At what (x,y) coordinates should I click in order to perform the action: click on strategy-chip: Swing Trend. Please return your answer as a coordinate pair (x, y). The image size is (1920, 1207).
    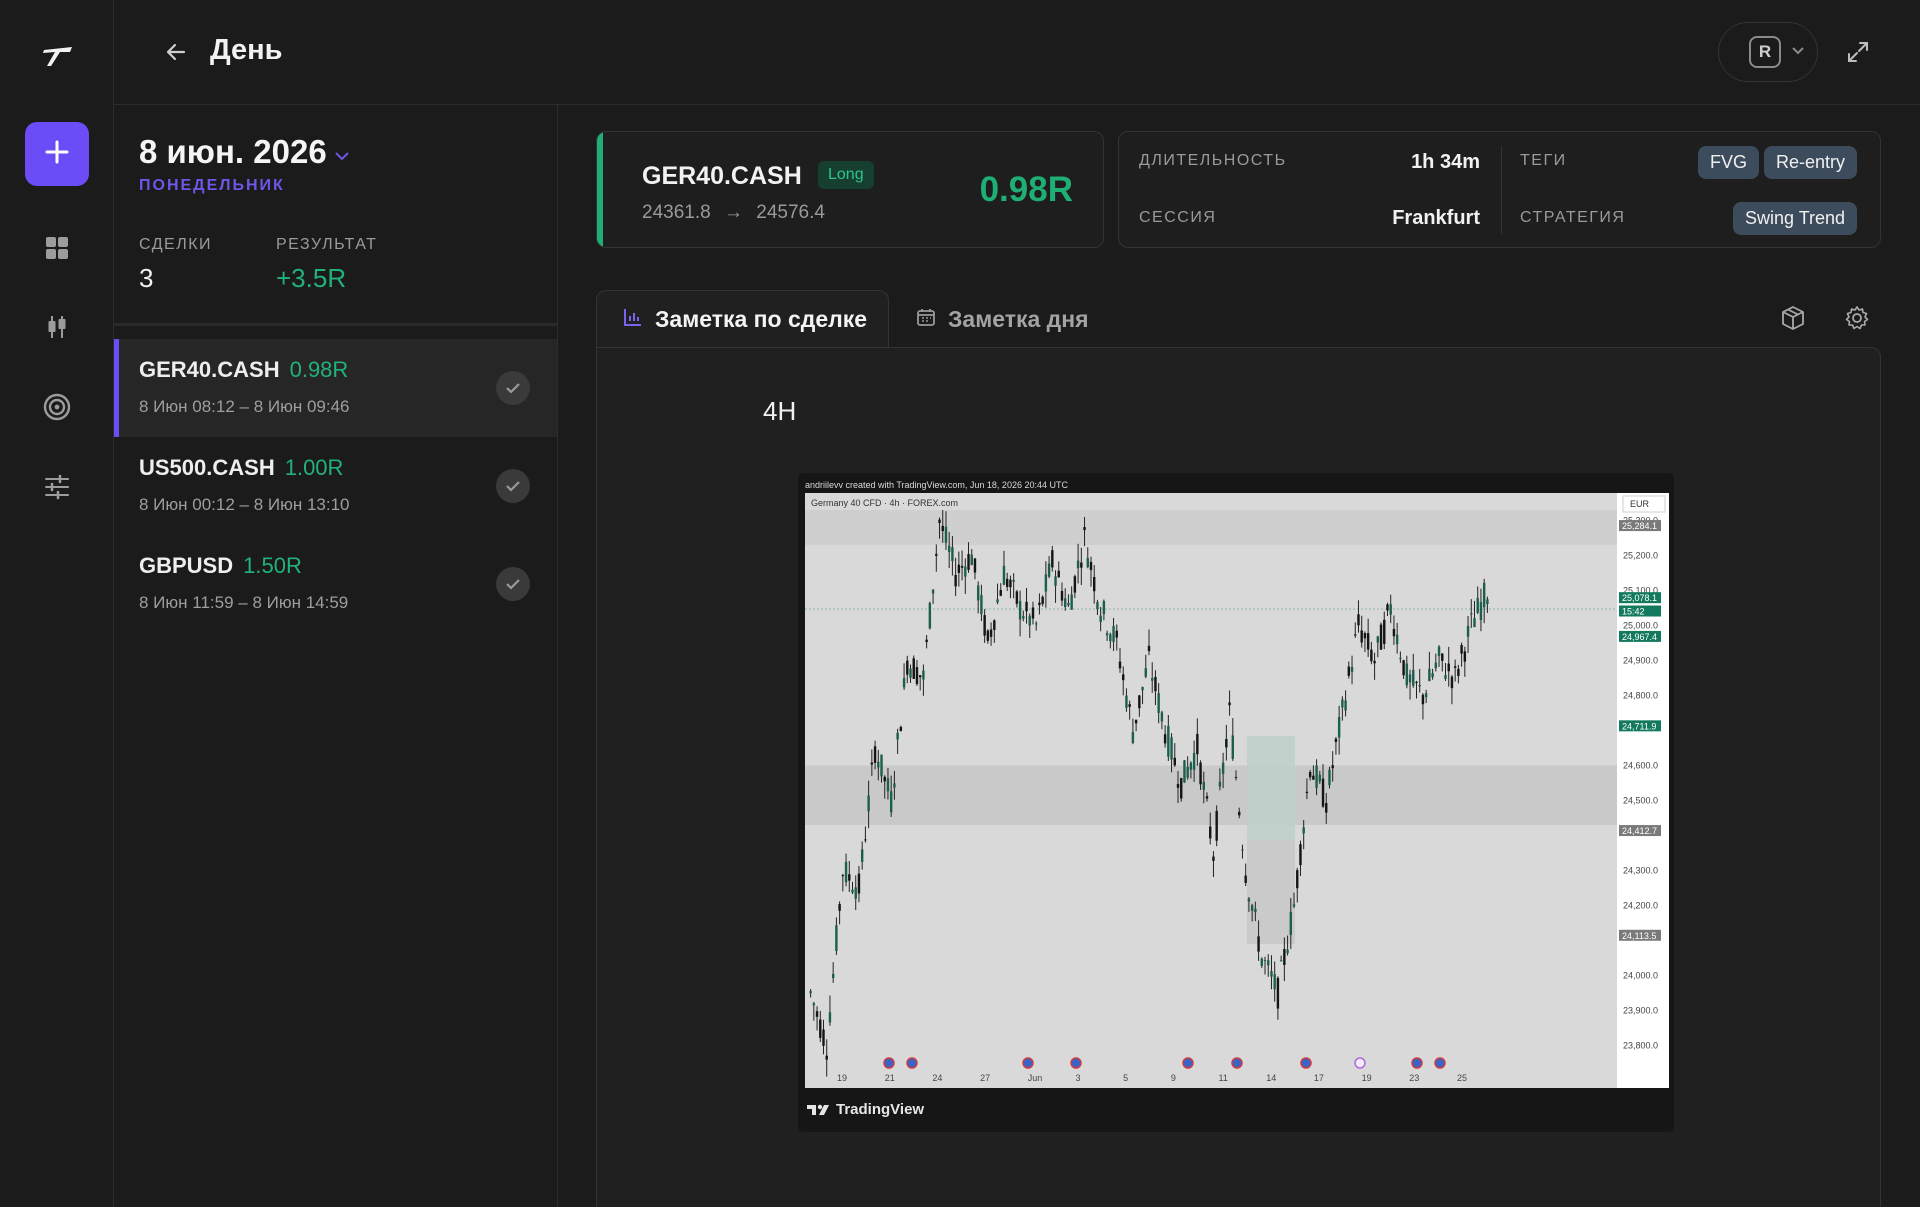
    Looking at the image, I should click on (1795, 218).